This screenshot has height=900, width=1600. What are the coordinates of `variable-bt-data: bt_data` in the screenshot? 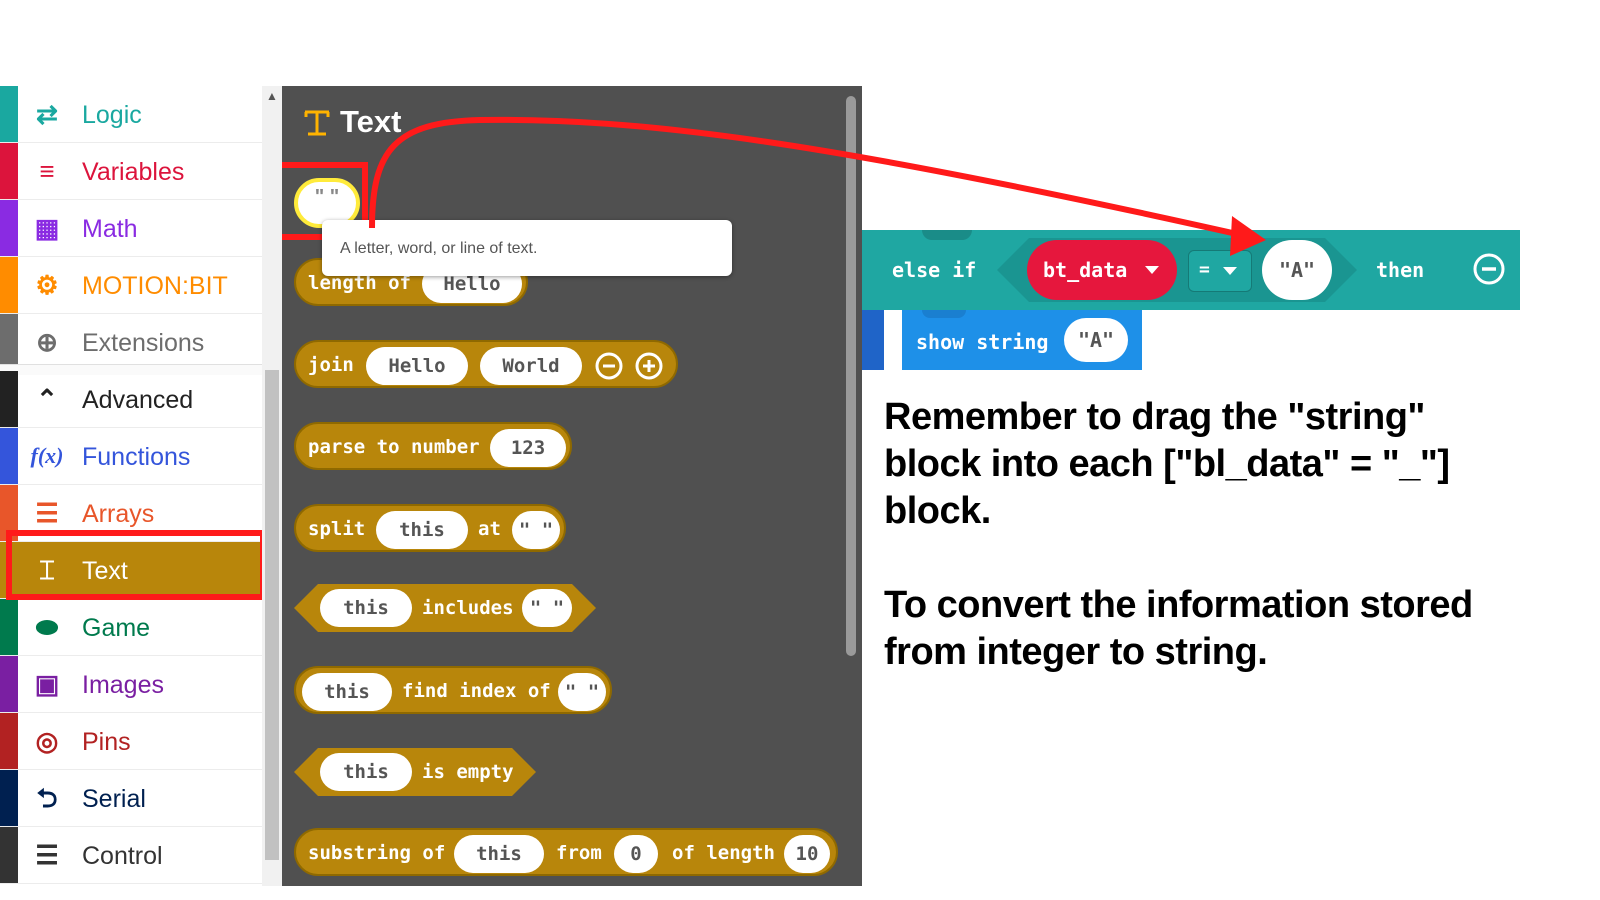 It's located at (1102, 270).